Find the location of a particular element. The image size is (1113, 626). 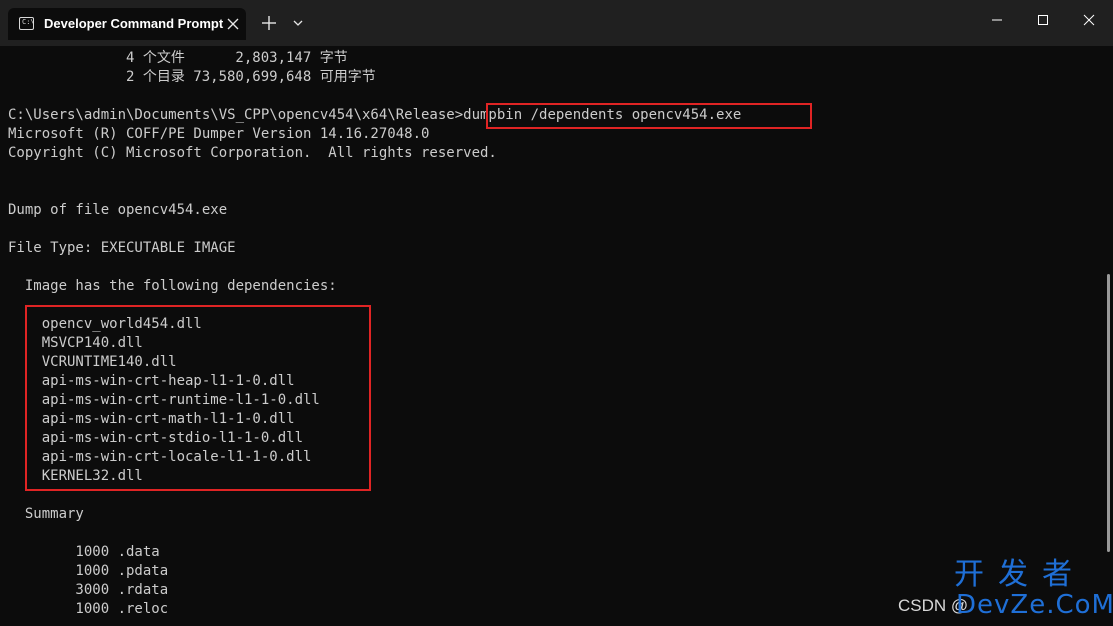

console-line: 1000 .data is located at coordinates (84, 552).